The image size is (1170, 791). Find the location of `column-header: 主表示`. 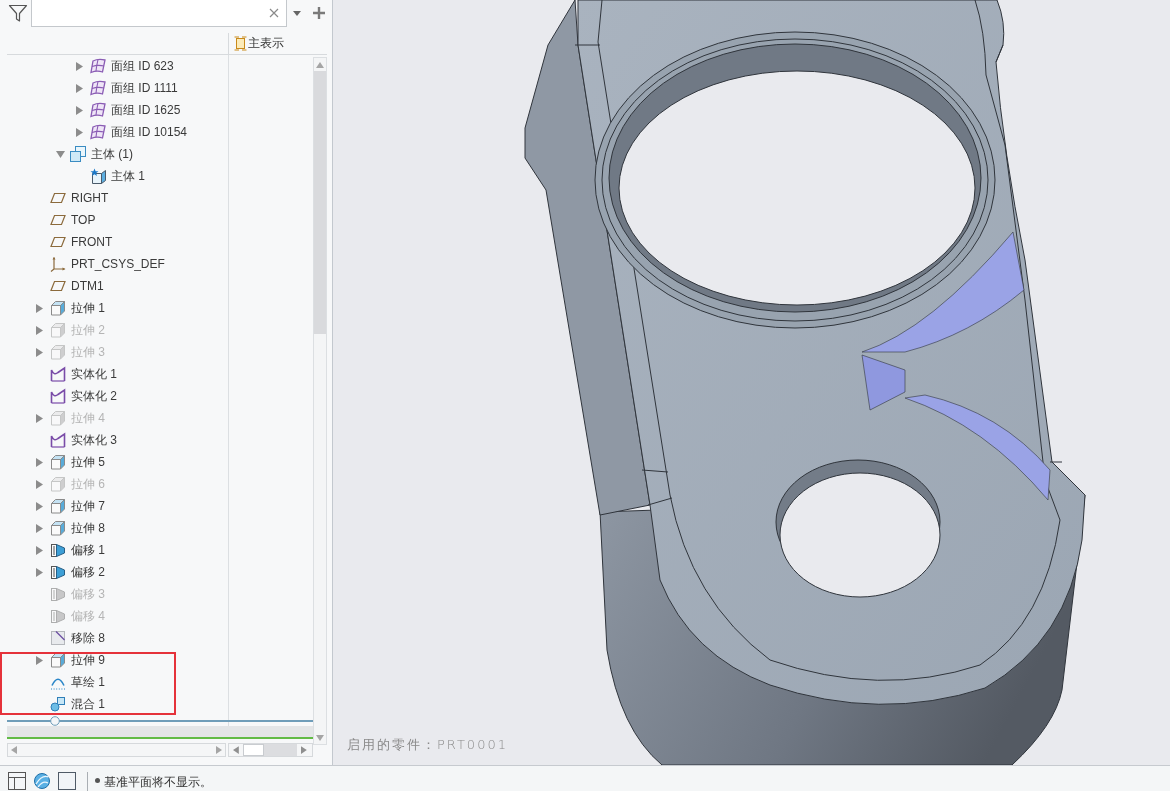

column-header: 主表示 is located at coordinates (266, 43).